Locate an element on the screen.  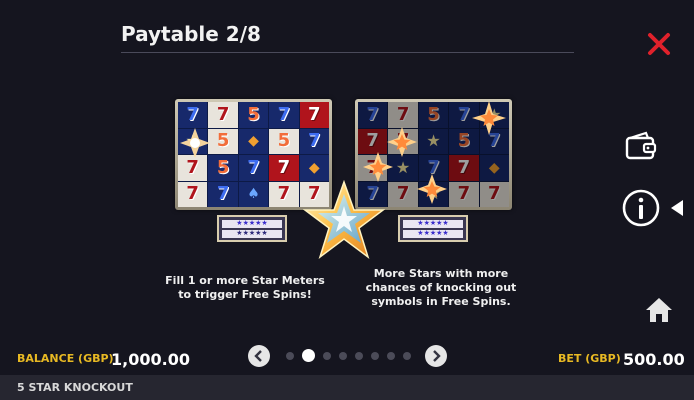
chevron-left-icon is located at coordinates (258, 356).